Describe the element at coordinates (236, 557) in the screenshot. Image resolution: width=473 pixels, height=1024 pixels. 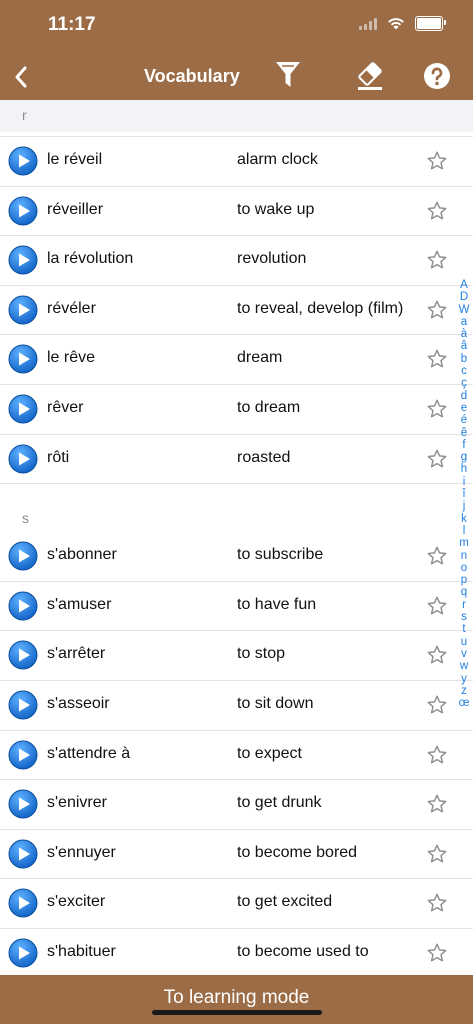
I see `list-item: s'abonner to subscribe` at that location.